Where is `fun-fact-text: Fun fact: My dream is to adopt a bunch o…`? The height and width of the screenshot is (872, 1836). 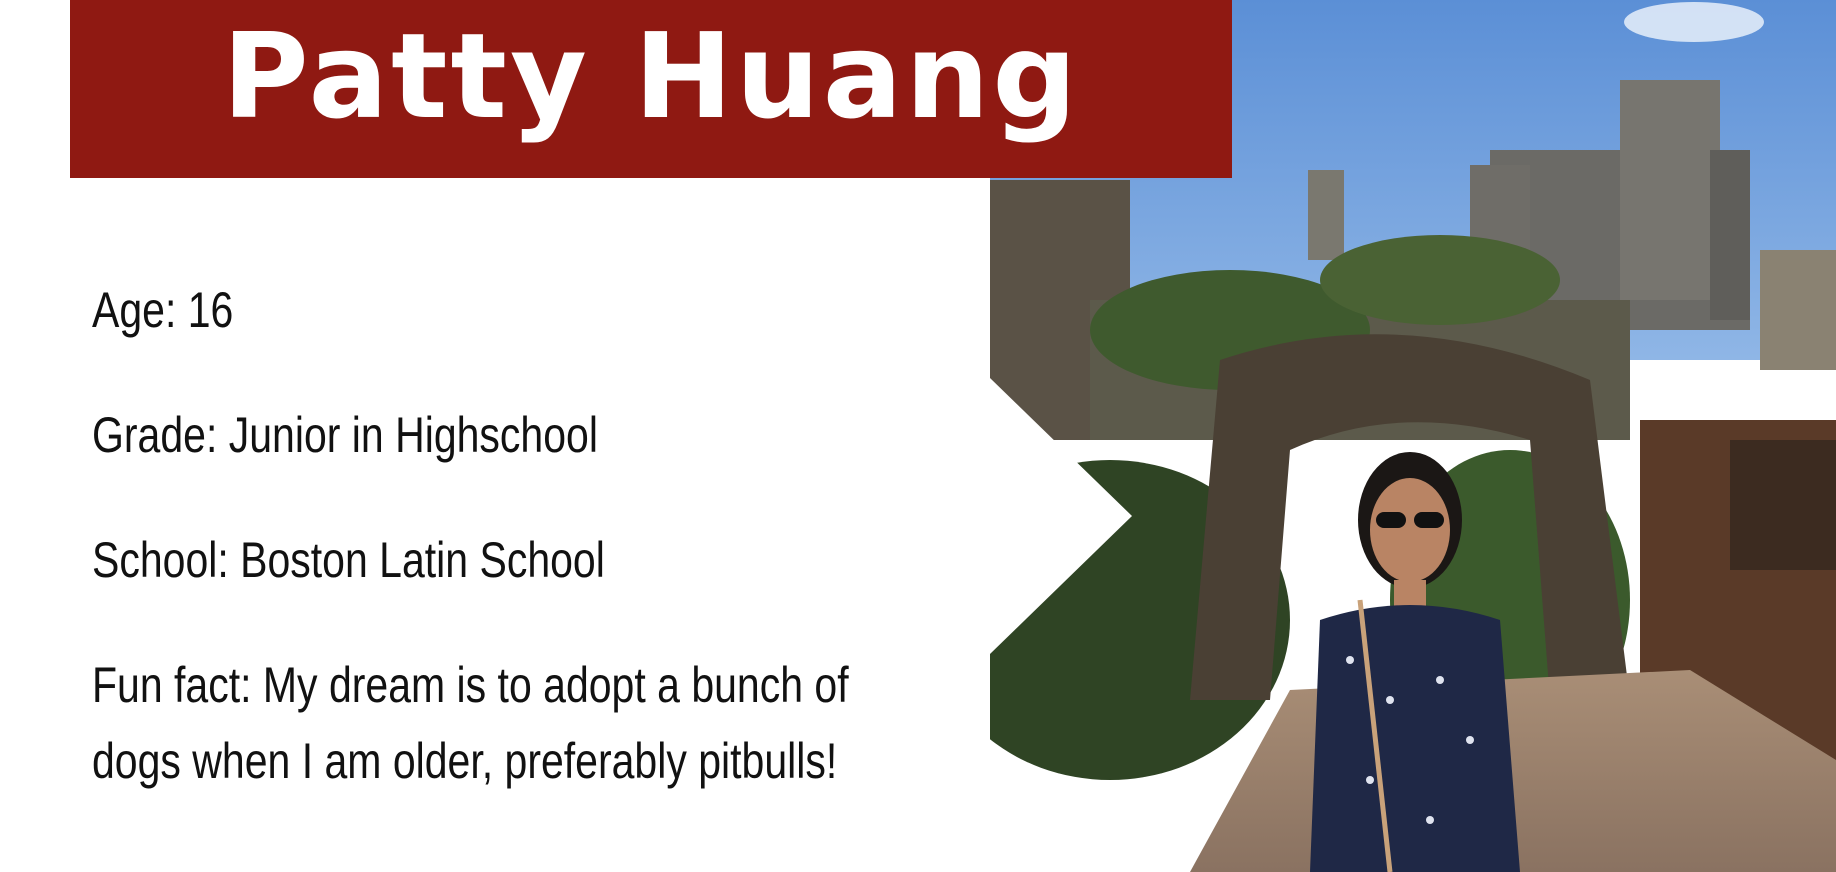 fun-fact-text: Fun fact: My dream is to adopt a bunch o… is located at coordinates (543, 723).